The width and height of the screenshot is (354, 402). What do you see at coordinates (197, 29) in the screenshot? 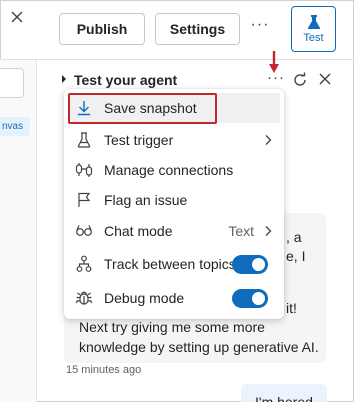
I see `settings-button: Settings` at bounding box center [197, 29].